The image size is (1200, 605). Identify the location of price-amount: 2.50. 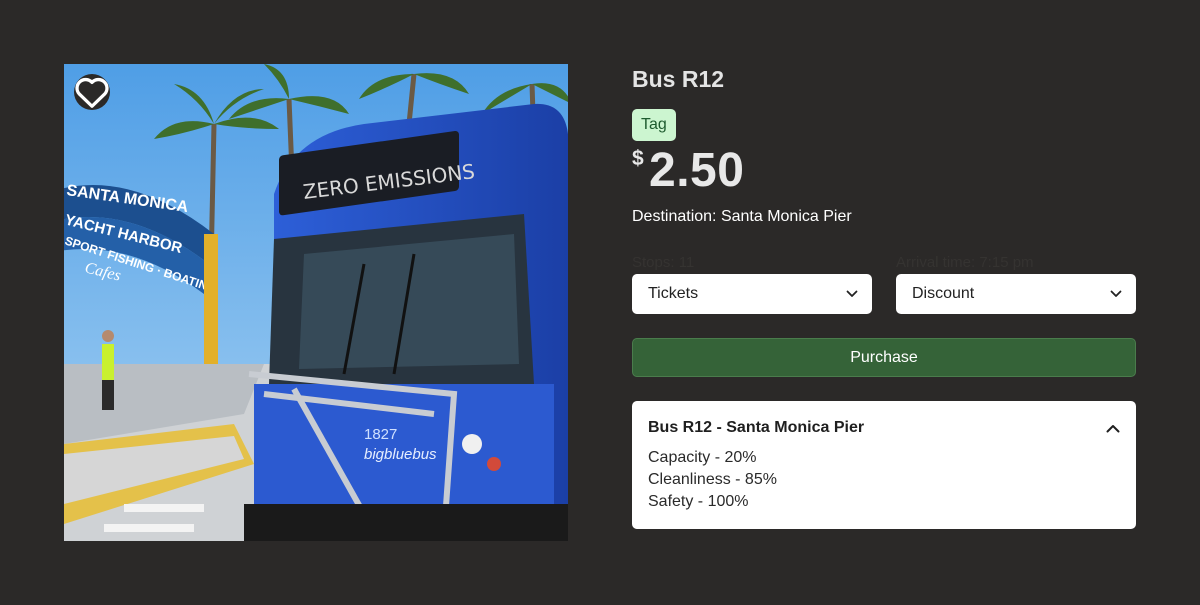
(697, 170).